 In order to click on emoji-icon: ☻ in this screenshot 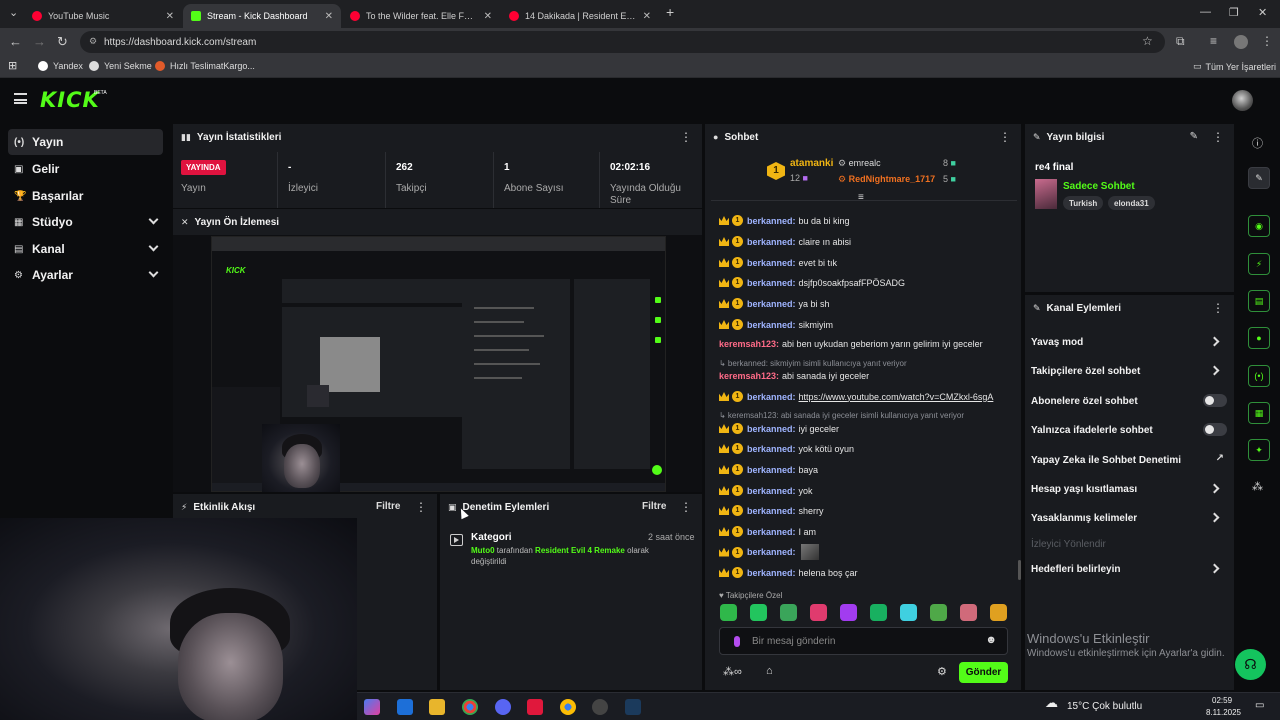, I will do `click(991, 640)`.